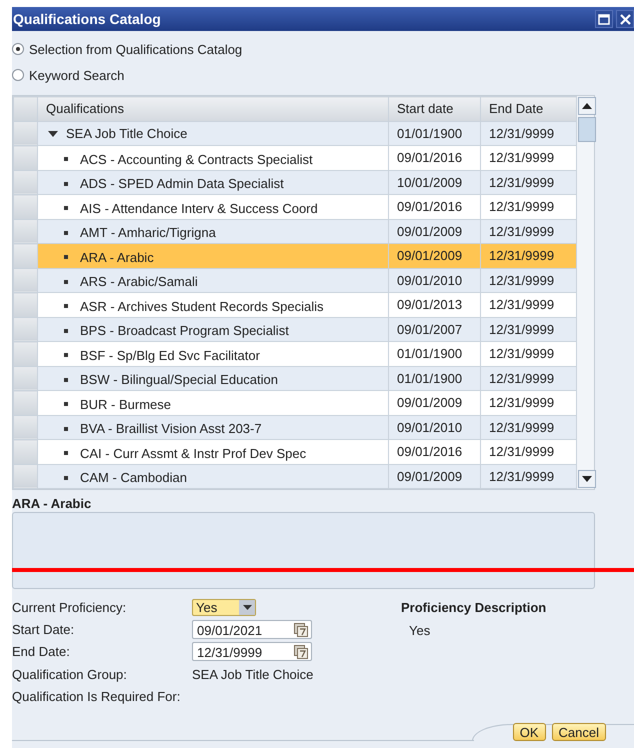 This screenshot has width=634, height=748. I want to click on tree-cell: ARS - Arabic/Samali, so click(213, 280).